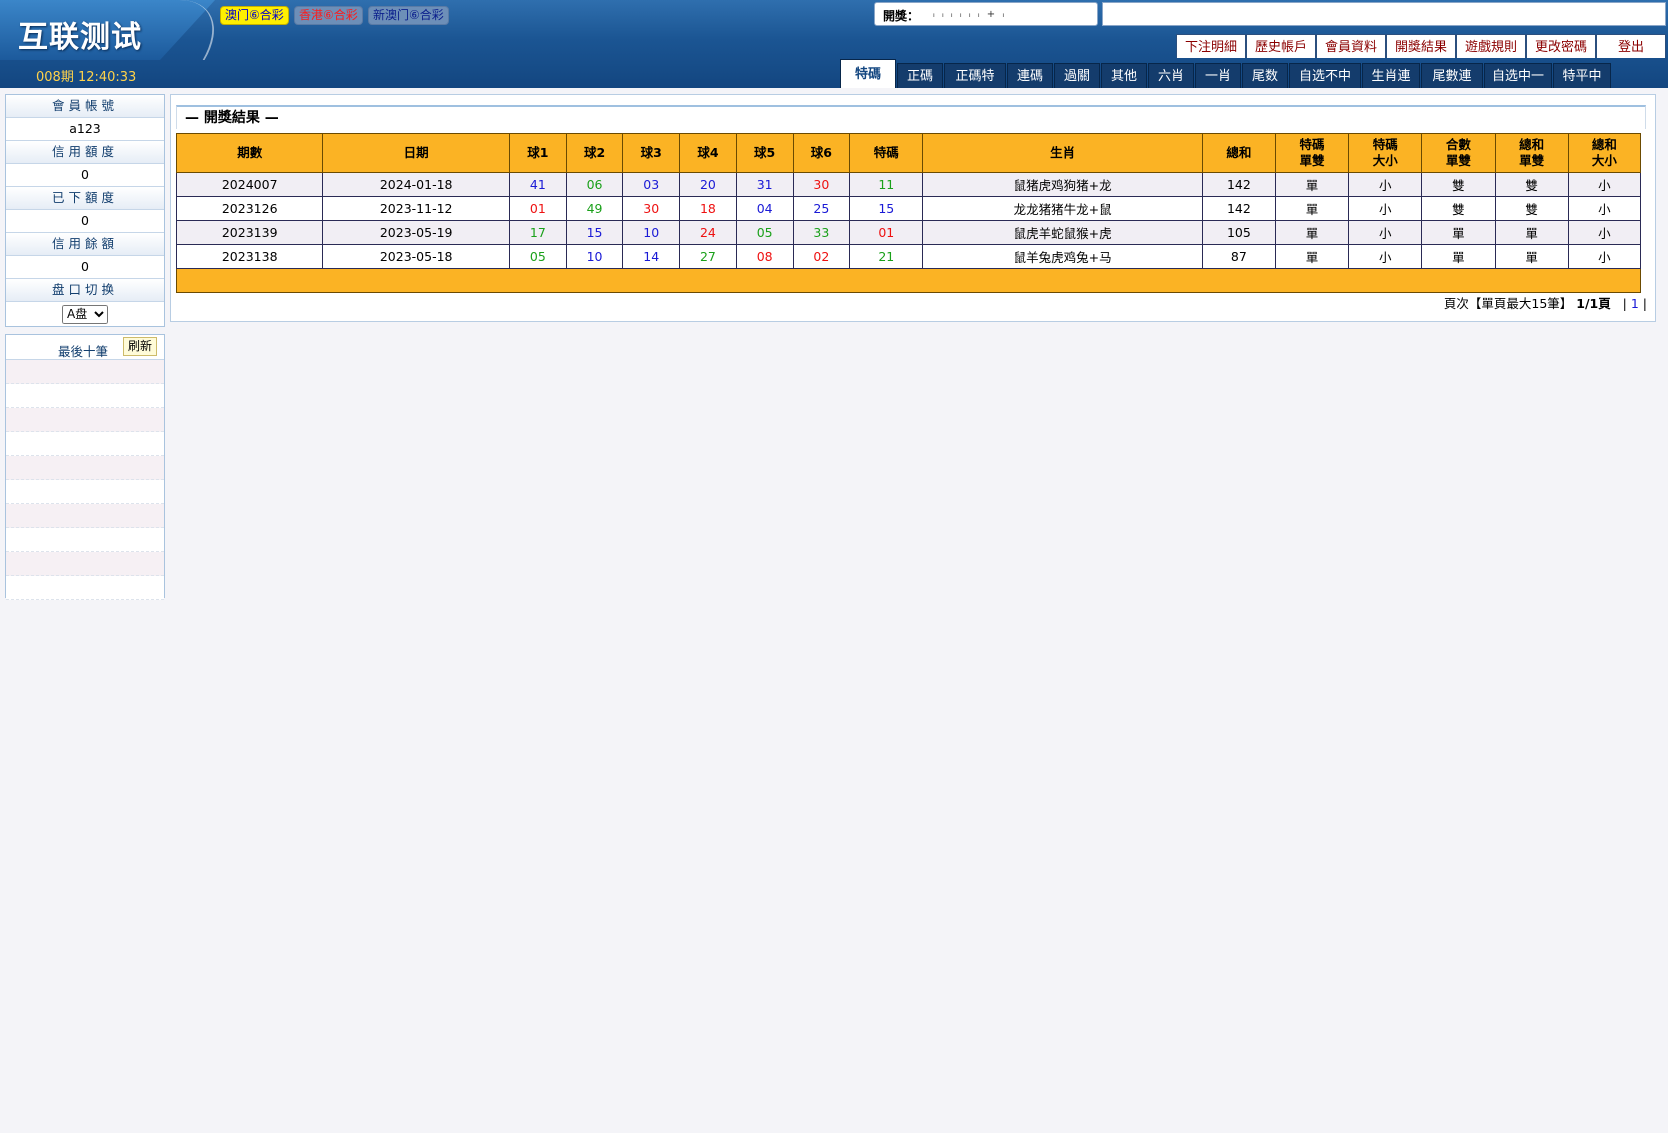 This screenshot has width=1668, height=1133. What do you see at coordinates (1281, 46) in the screenshot?
I see `menu-history-account: 歷史帳戶` at bounding box center [1281, 46].